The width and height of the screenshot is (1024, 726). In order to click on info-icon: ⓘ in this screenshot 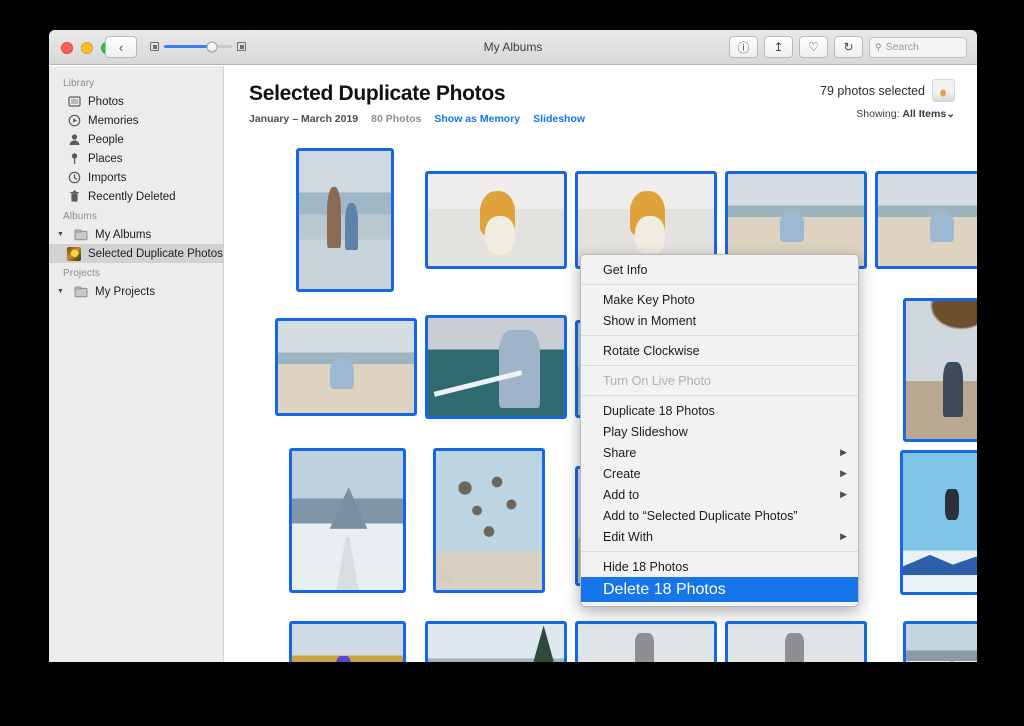, I will do `click(743, 47)`.